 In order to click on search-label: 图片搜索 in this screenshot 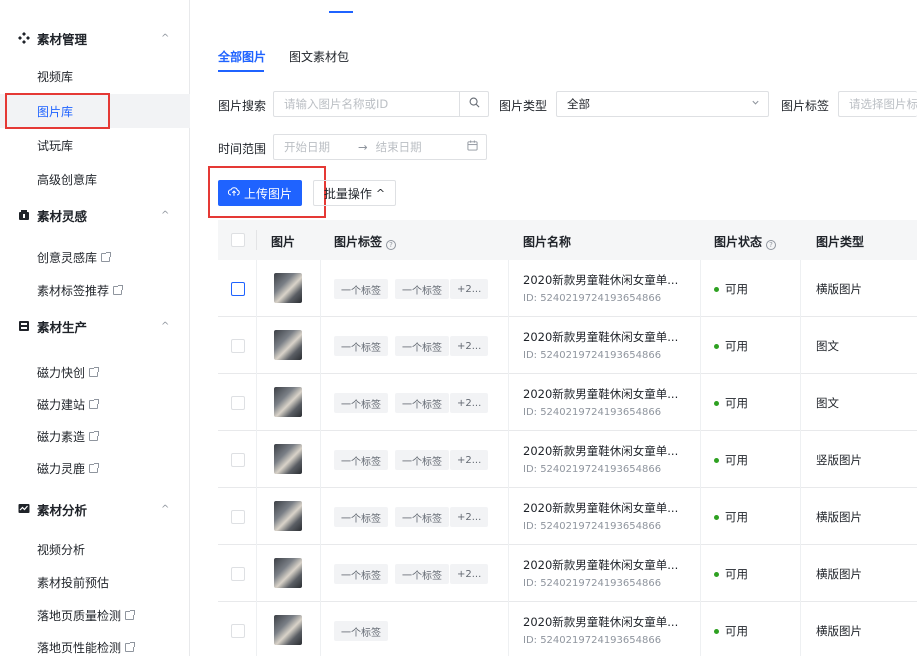, I will do `click(242, 106)`.